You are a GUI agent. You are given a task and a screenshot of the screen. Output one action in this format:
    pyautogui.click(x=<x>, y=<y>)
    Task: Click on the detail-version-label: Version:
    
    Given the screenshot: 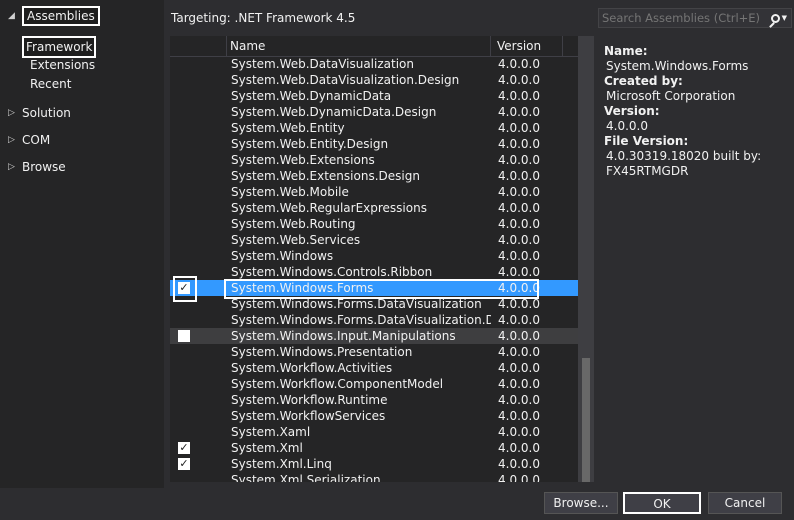 What is the action you would take?
    pyautogui.click(x=632, y=111)
    